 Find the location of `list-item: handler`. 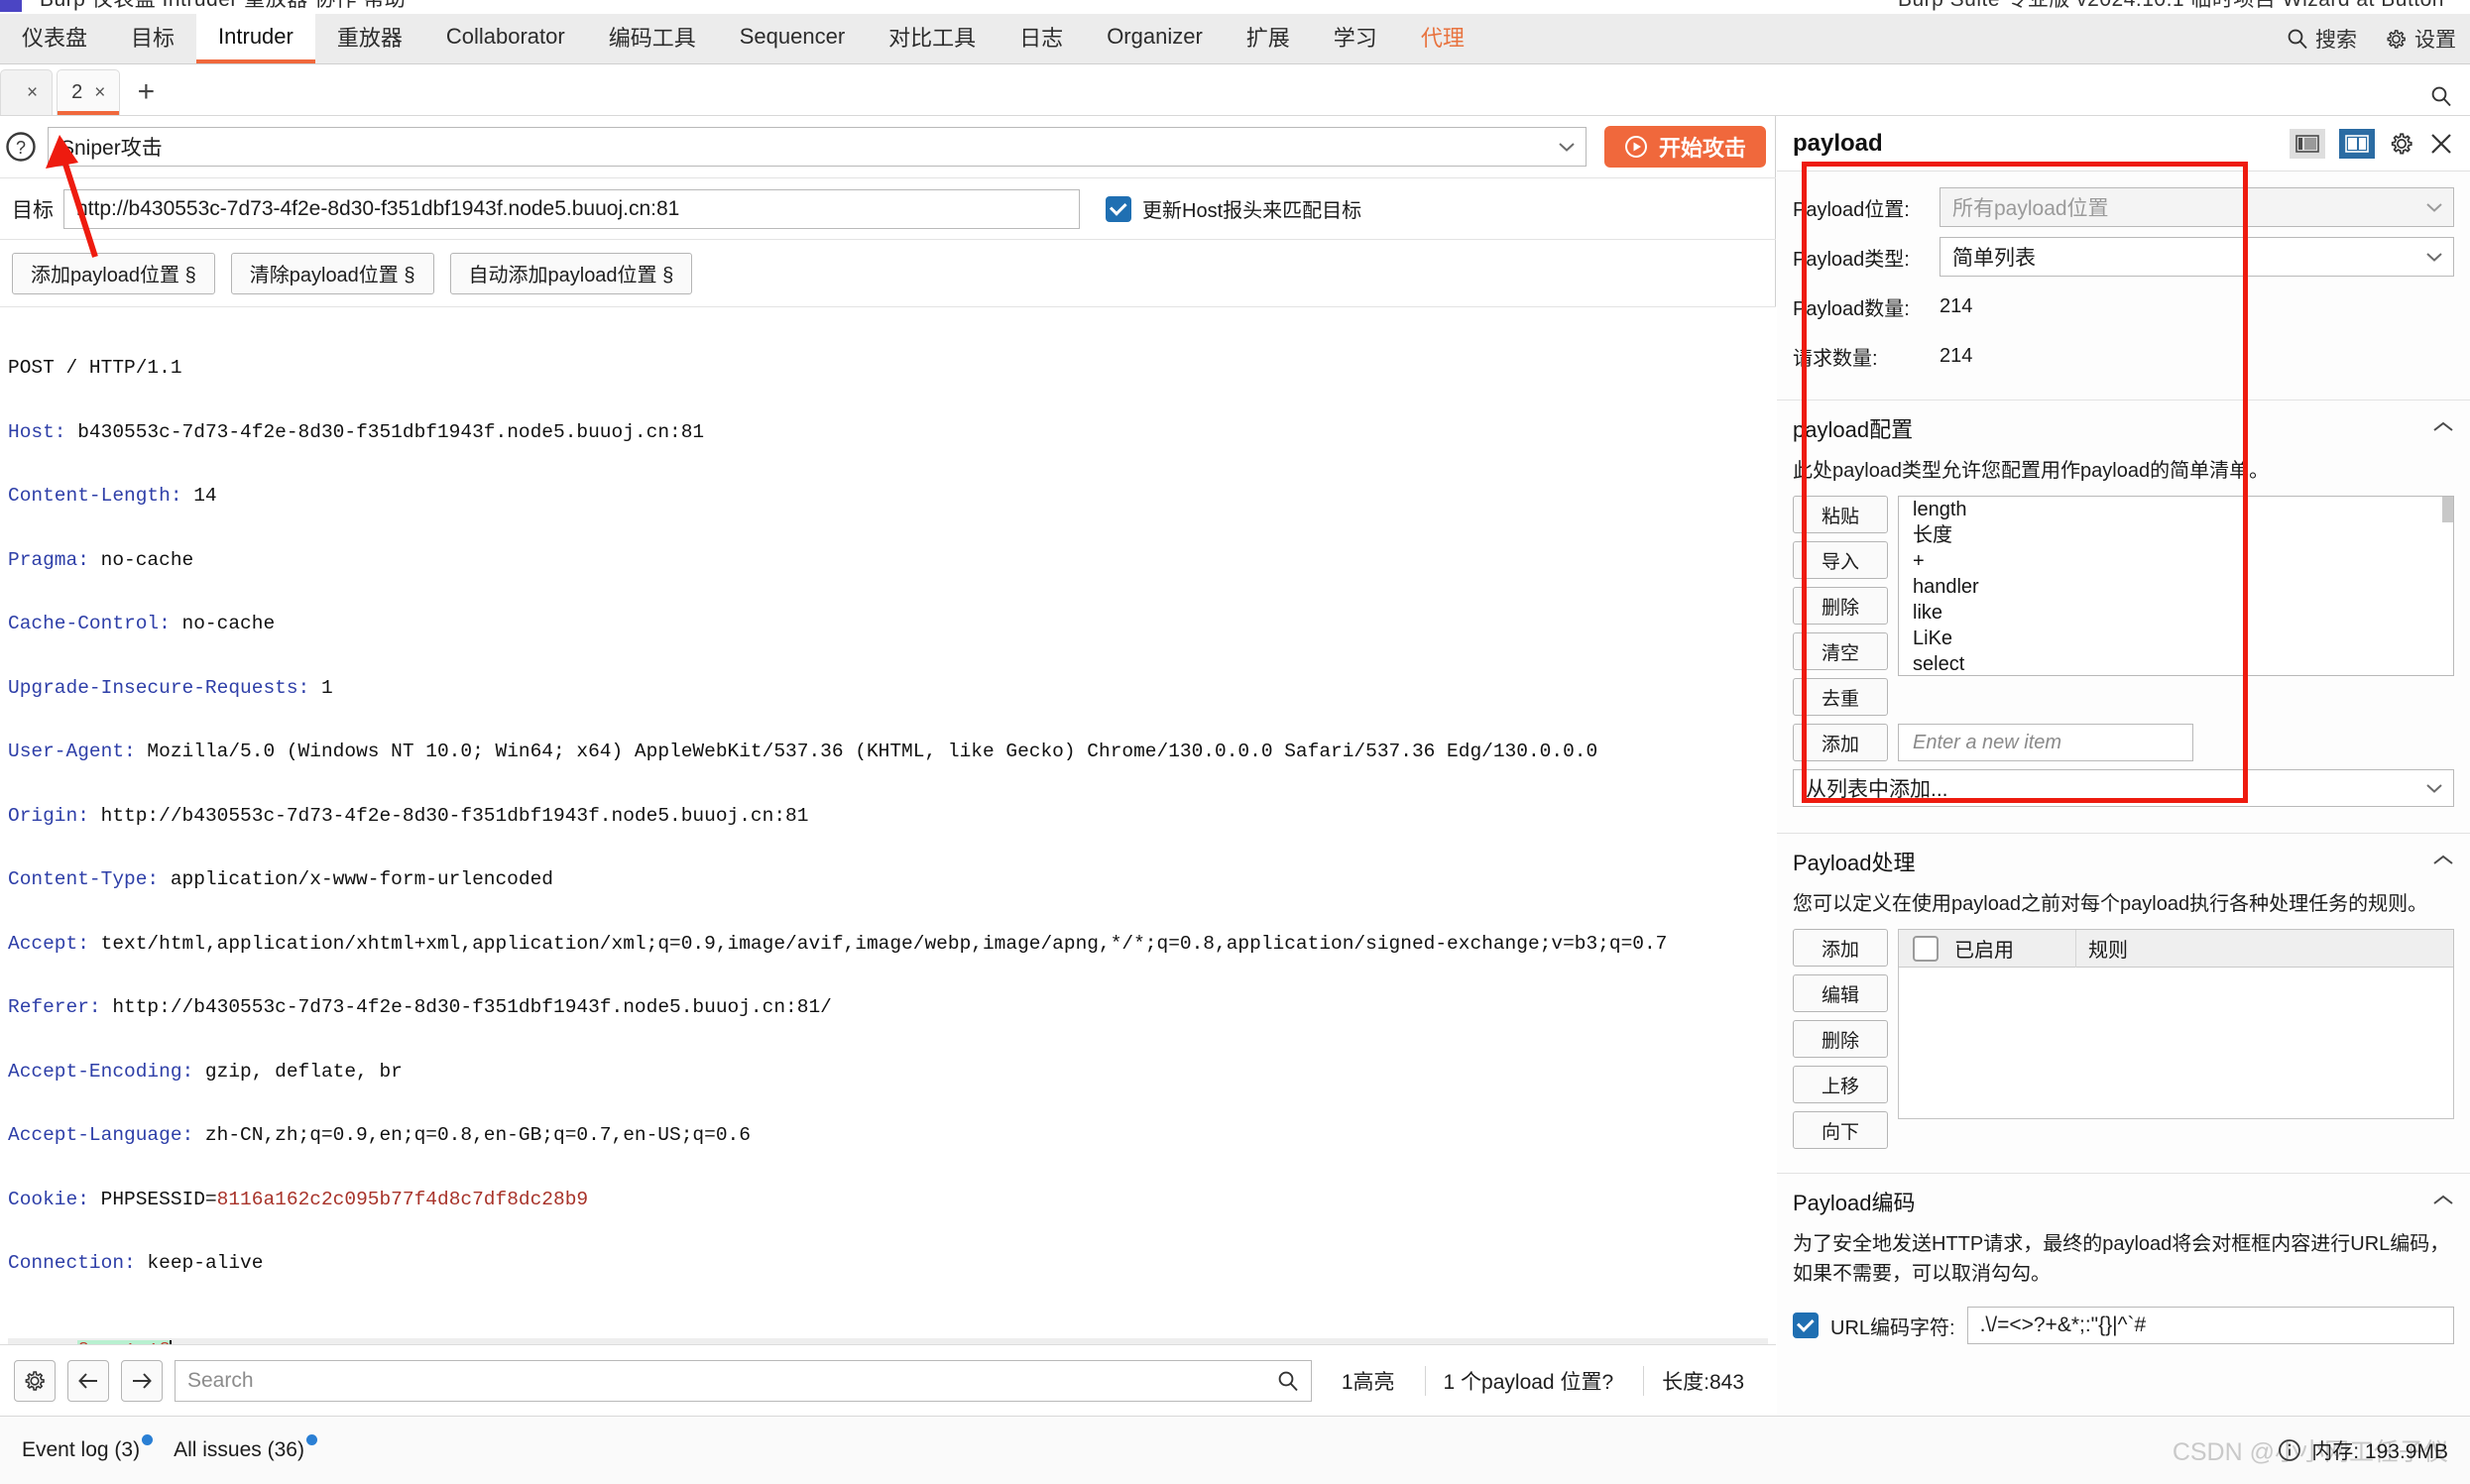

list-item: handler is located at coordinates (2176, 587).